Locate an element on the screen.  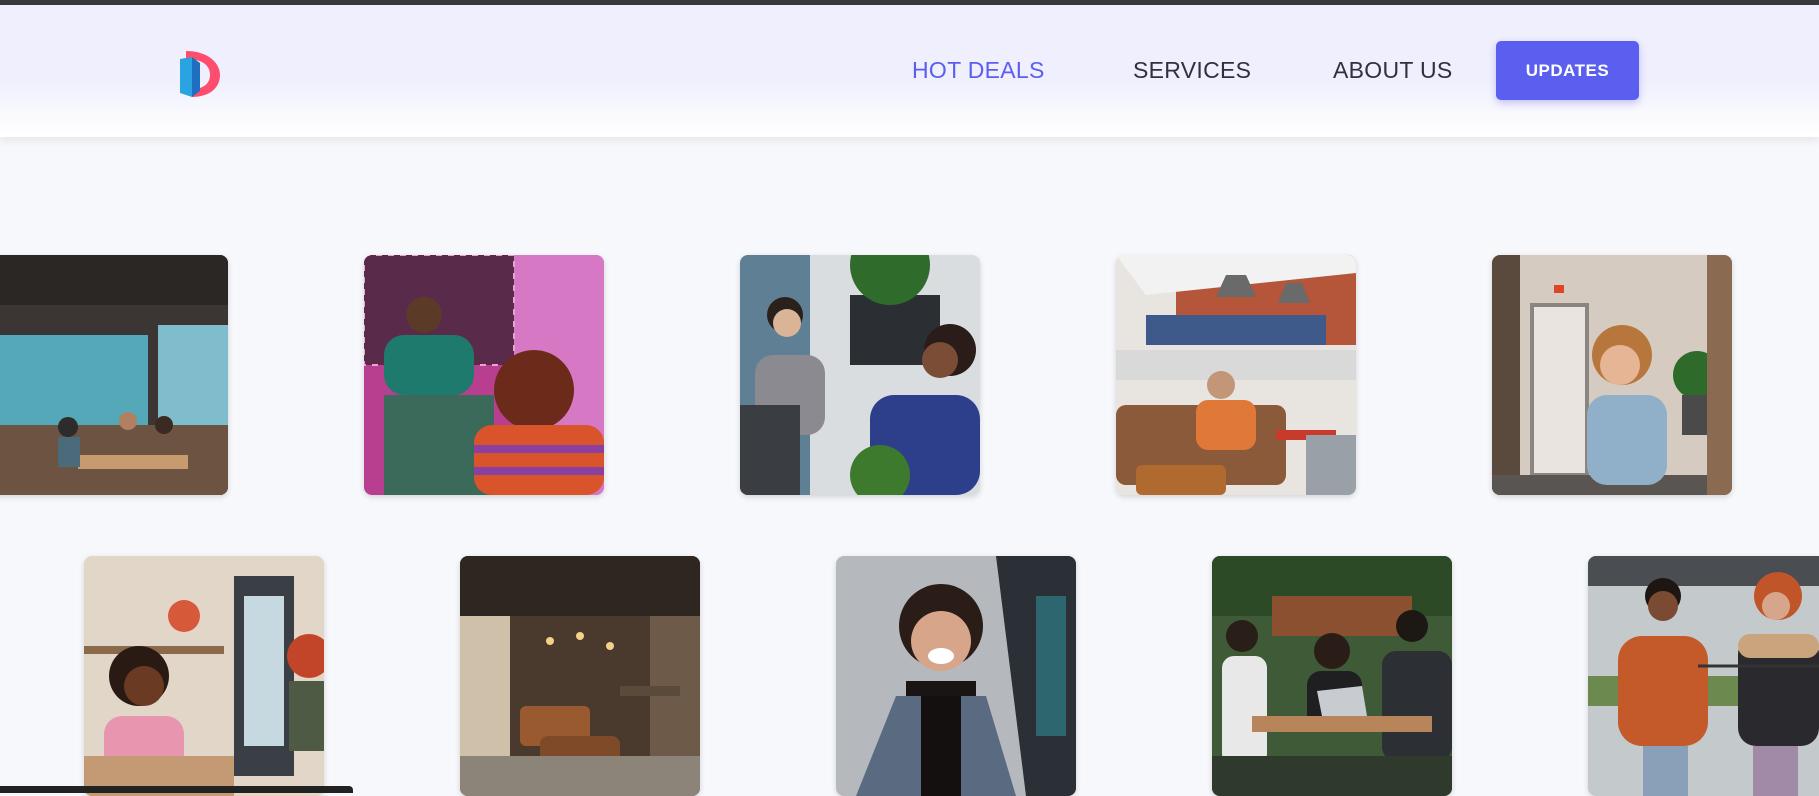
logo-icon is located at coordinates (199, 74).